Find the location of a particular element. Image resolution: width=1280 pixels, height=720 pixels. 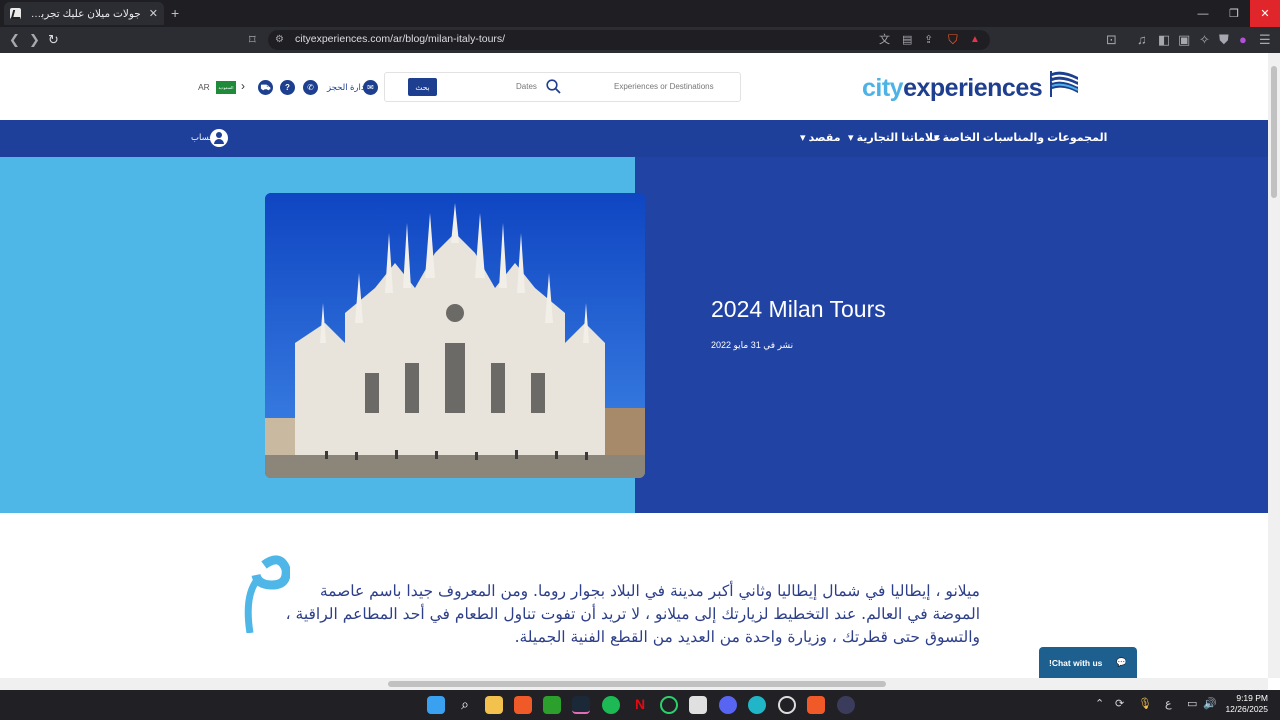

notepad-icon is located at coordinates (698, 705).